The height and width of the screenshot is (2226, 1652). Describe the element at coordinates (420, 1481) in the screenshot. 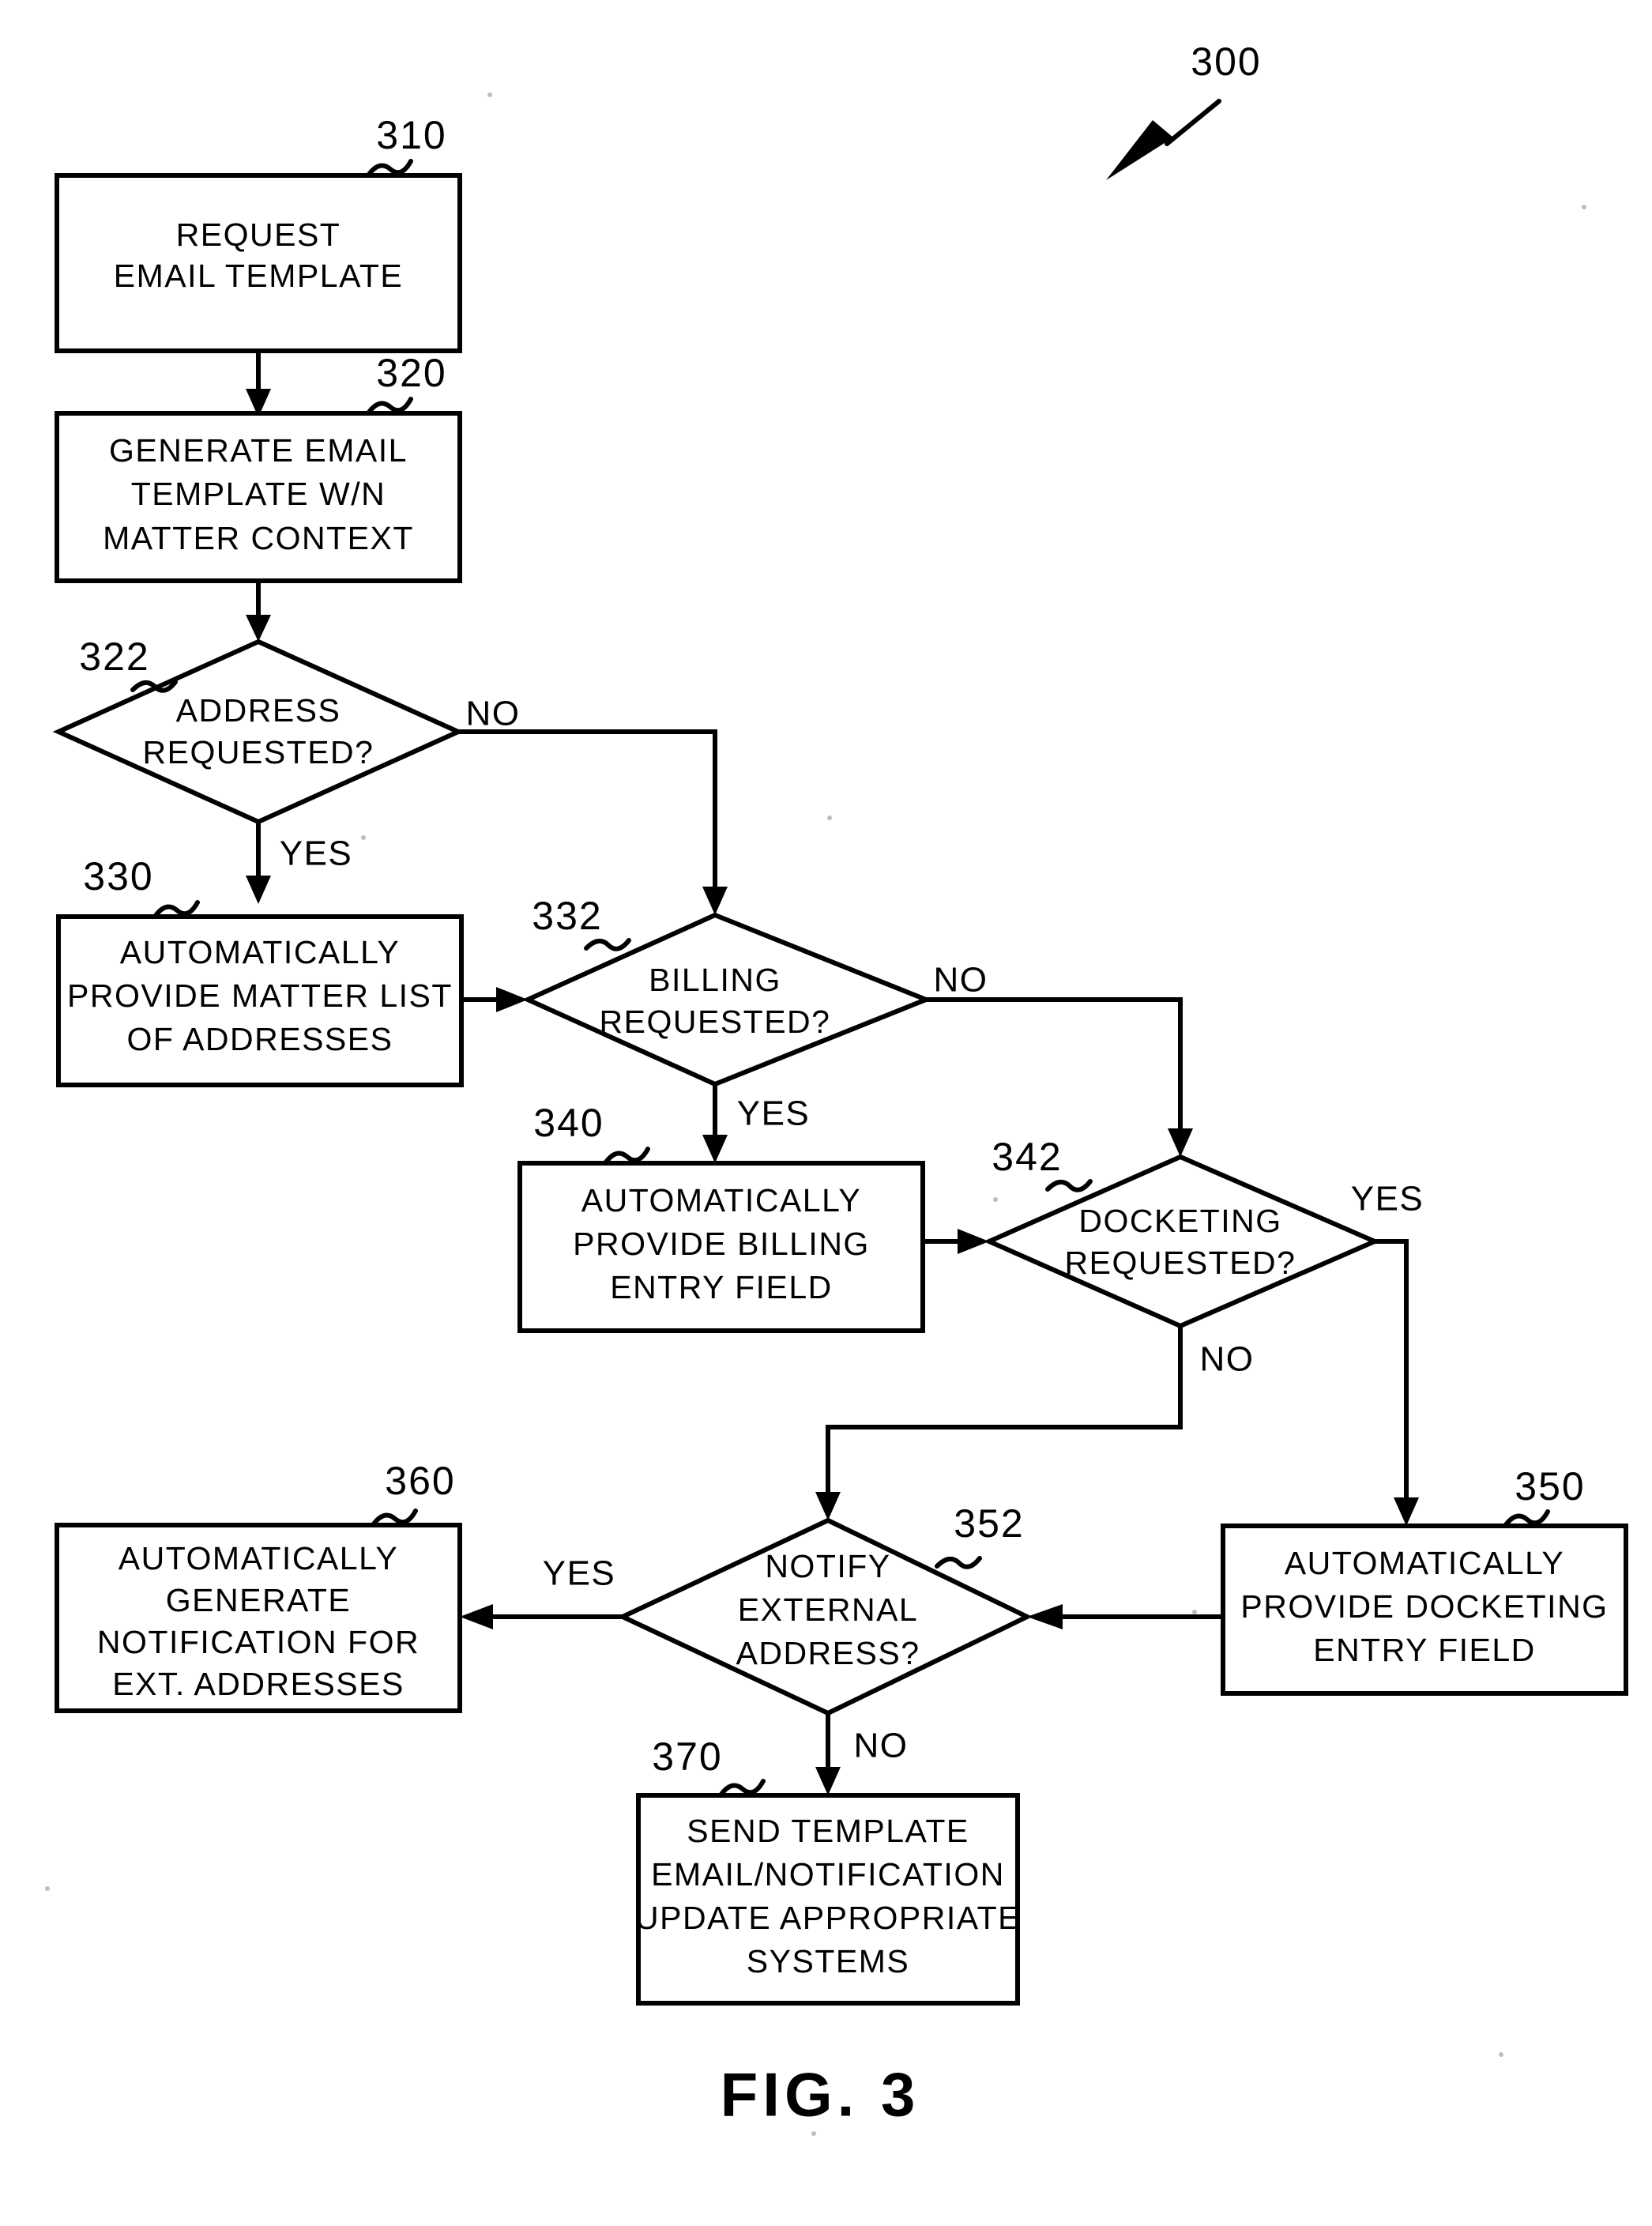

I see `ref-label-360: 360` at that location.